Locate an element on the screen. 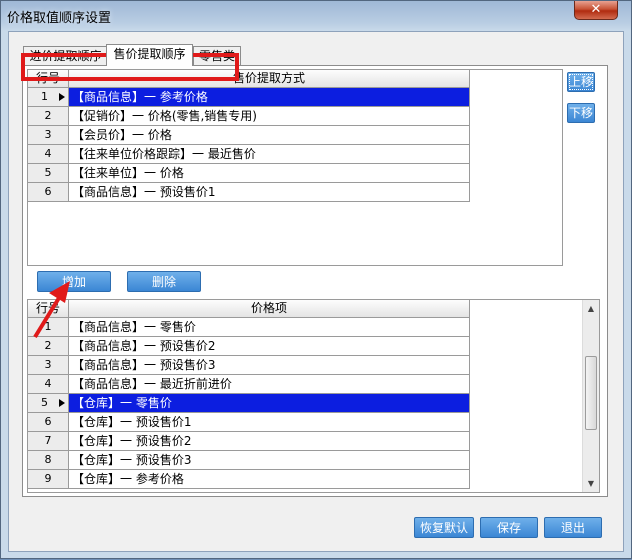 This screenshot has height=560, width=632. restore-default-button: 恢复默认 is located at coordinates (444, 527).